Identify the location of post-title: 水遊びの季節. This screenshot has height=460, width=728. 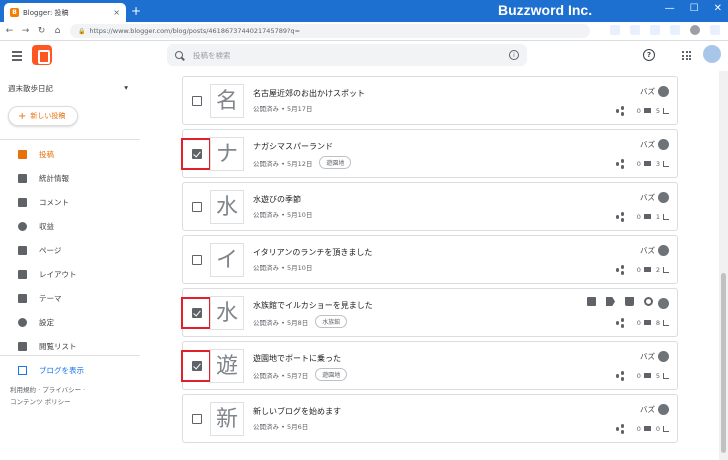
(277, 199).